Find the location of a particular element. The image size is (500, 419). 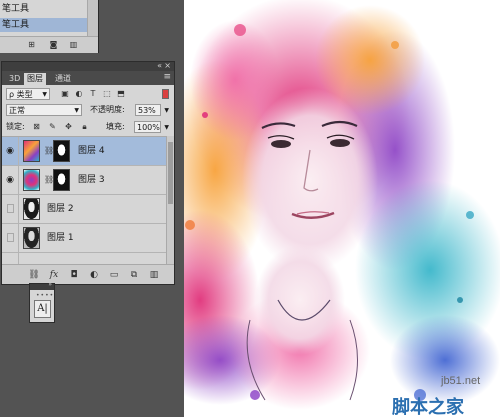

layer-row-layer-4: ◉ ⛓ 图层 4 is located at coordinates (84, 151).